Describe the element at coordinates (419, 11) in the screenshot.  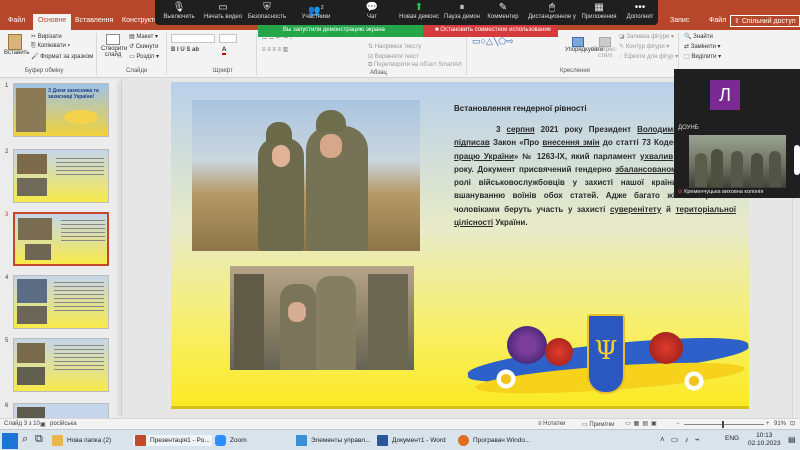
I see `new-share-button: ⬆ Новая демонс` at that location.